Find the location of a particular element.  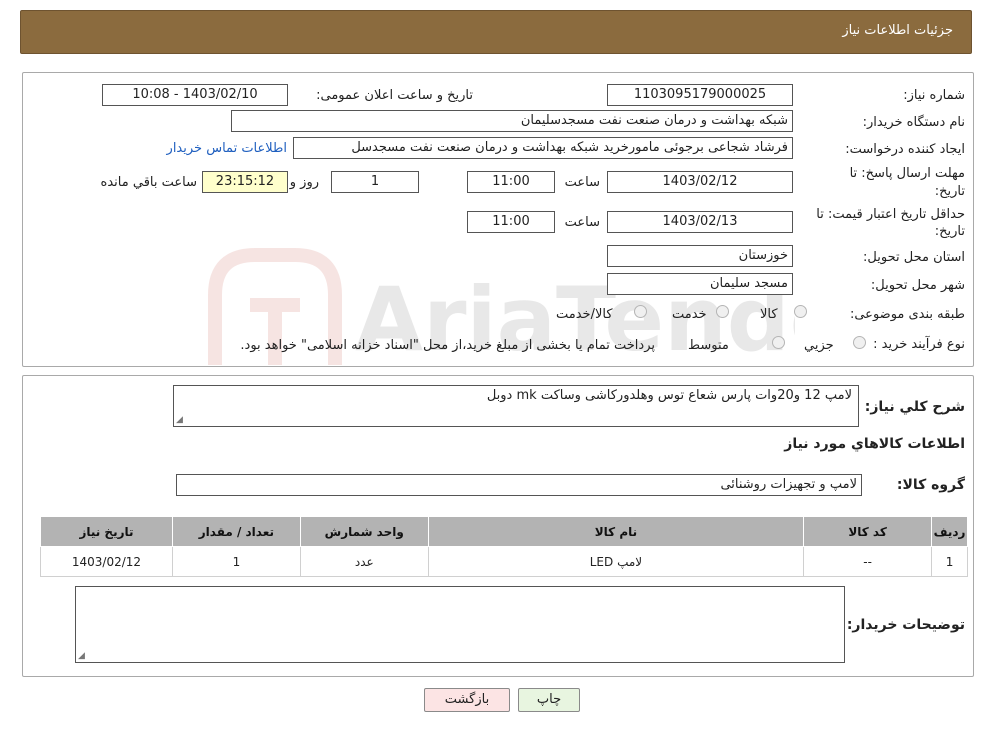

col-need-date: تاریخ نیاز is located at coordinates (106, 531).